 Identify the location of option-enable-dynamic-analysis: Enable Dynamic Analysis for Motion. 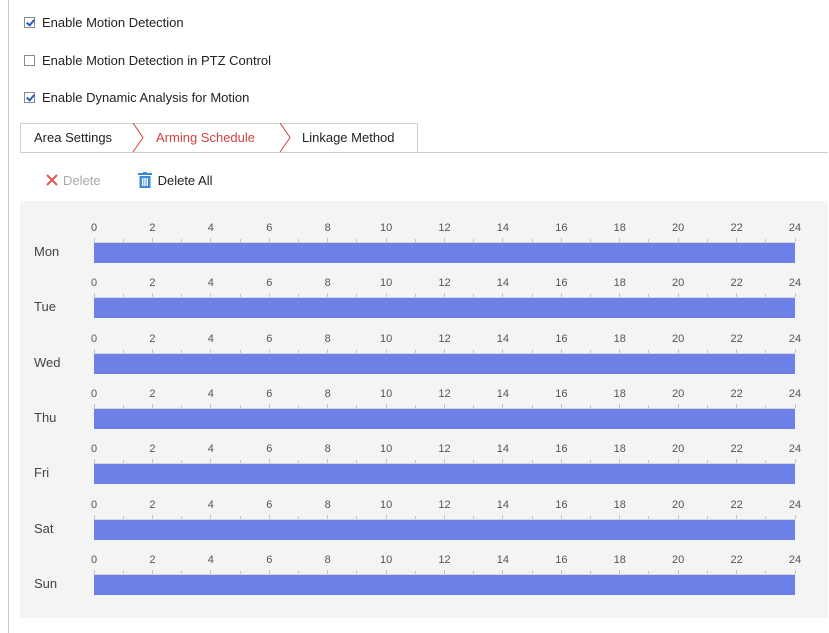
(136, 97).